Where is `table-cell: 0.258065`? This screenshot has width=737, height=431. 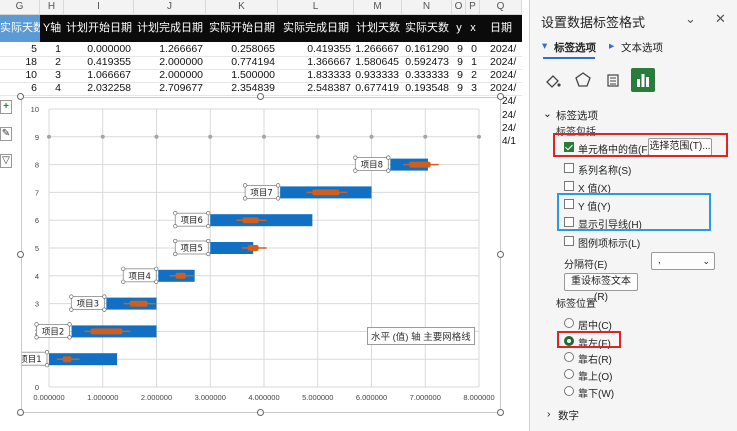
table-cell: 0.258065 is located at coordinates (242, 49).